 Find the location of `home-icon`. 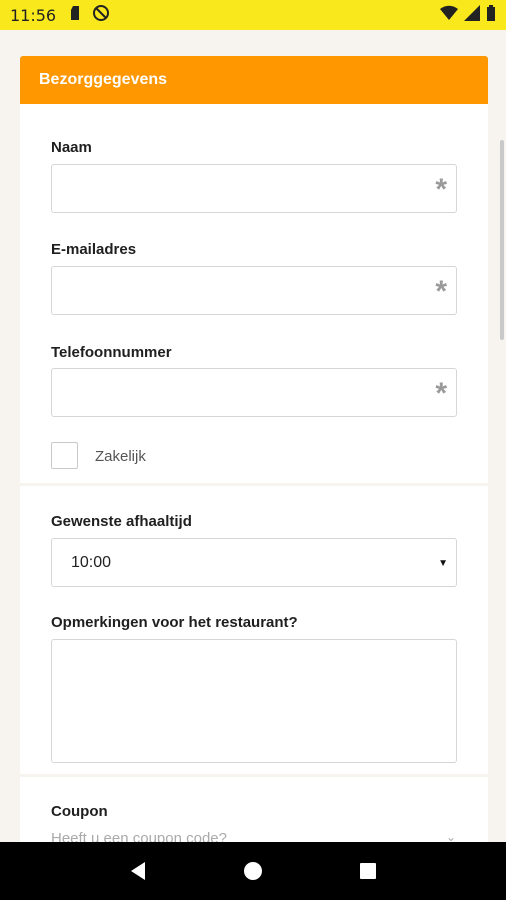

home-icon is located at coordinates (253, 871).